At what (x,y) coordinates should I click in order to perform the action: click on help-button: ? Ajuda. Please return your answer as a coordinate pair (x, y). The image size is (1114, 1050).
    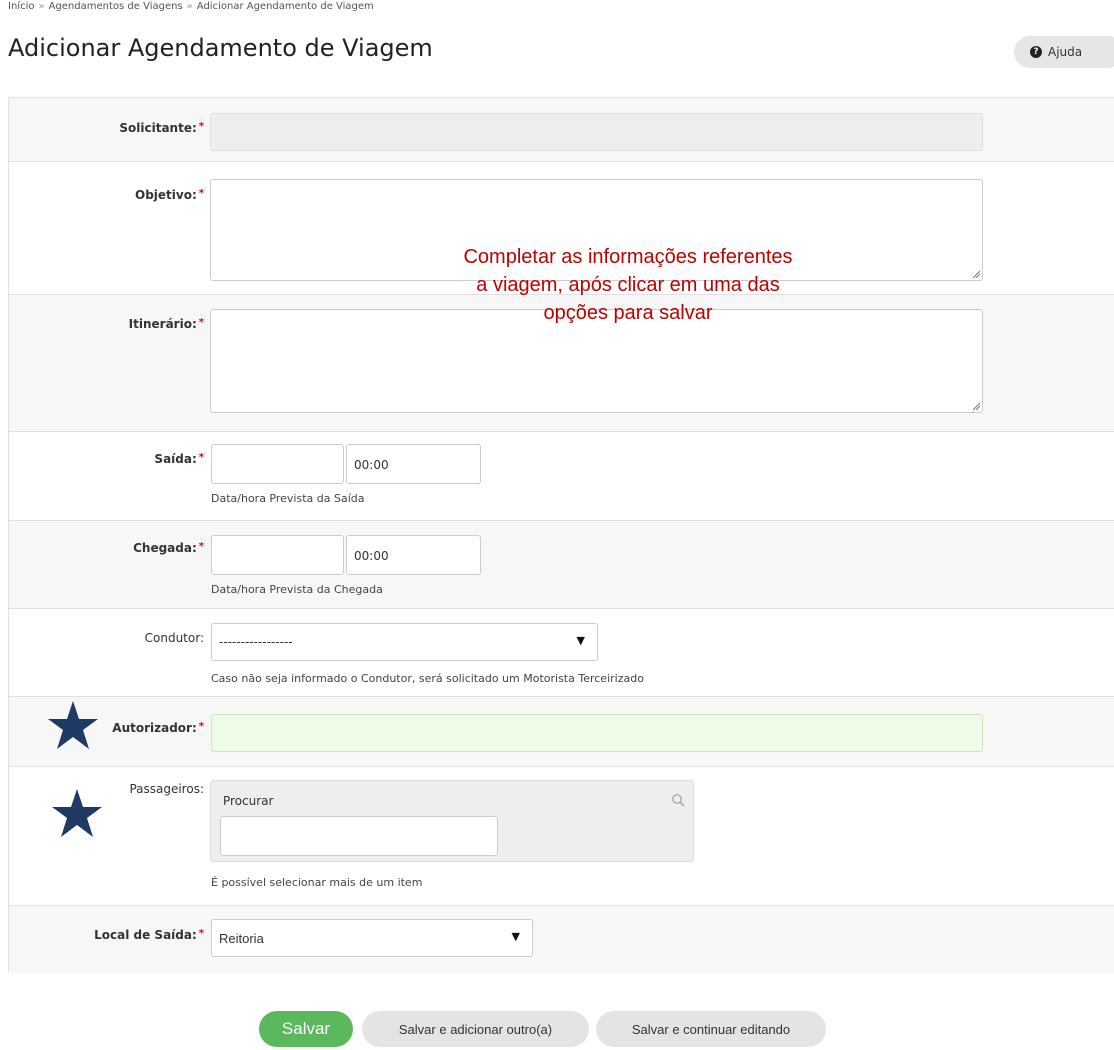
    Looking at the image, I should click on (1064, 52).